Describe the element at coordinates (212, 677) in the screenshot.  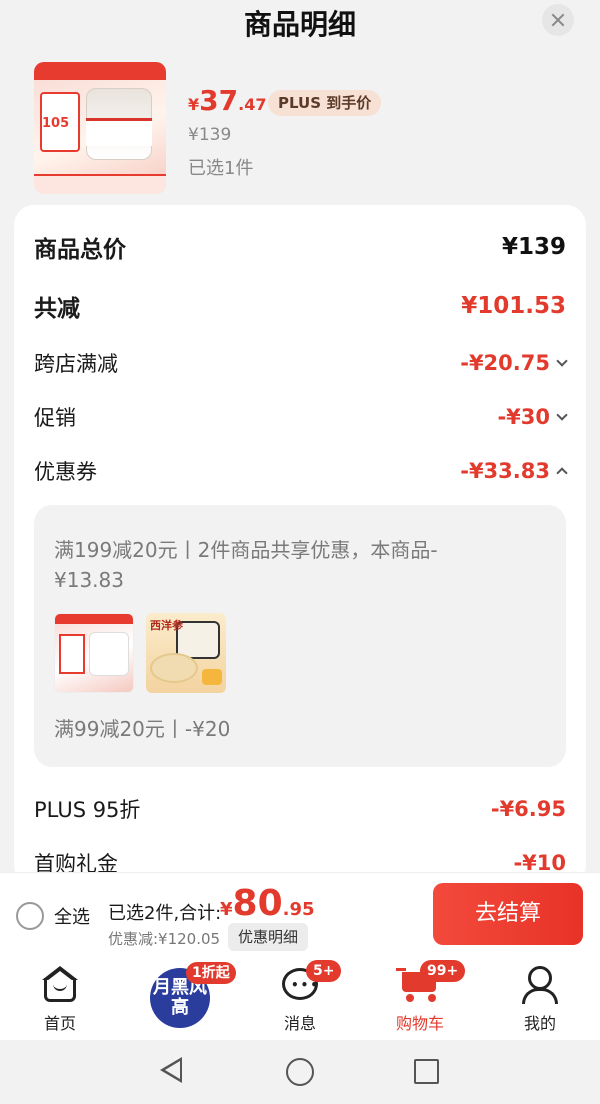
I see `mini-thumb-slice` at that location.